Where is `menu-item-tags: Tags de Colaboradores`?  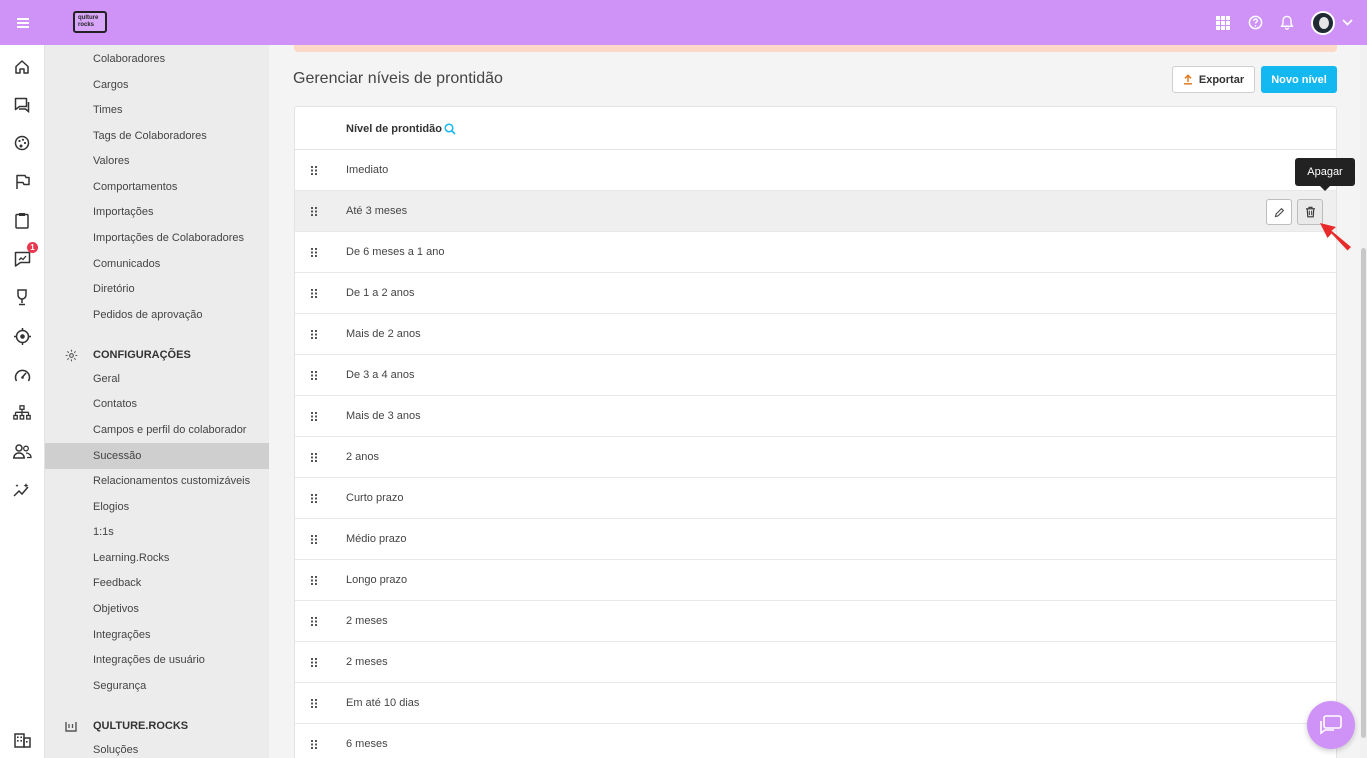
menu-item-tags: Tags de Colaboradores is located at coordinates (157, 136).